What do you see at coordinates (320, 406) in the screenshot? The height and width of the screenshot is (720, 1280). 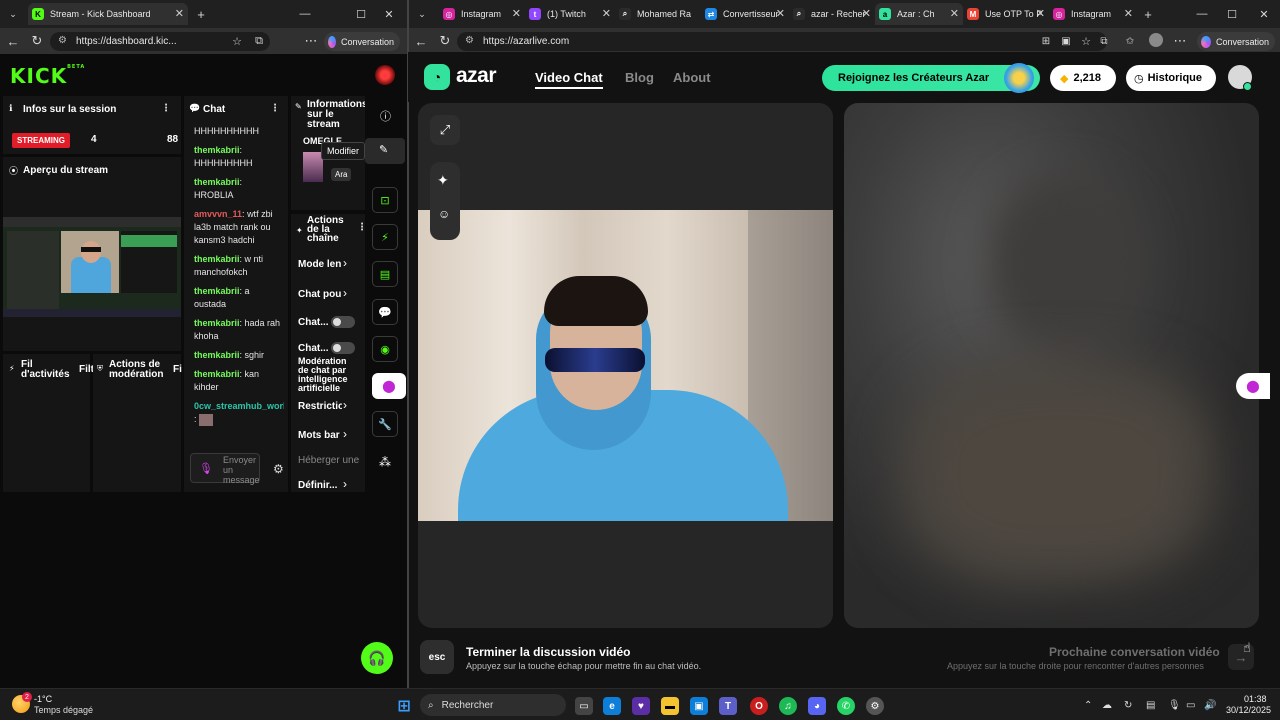 I see `action-restrictions: Restrictio` at bounding box center [320, 406].